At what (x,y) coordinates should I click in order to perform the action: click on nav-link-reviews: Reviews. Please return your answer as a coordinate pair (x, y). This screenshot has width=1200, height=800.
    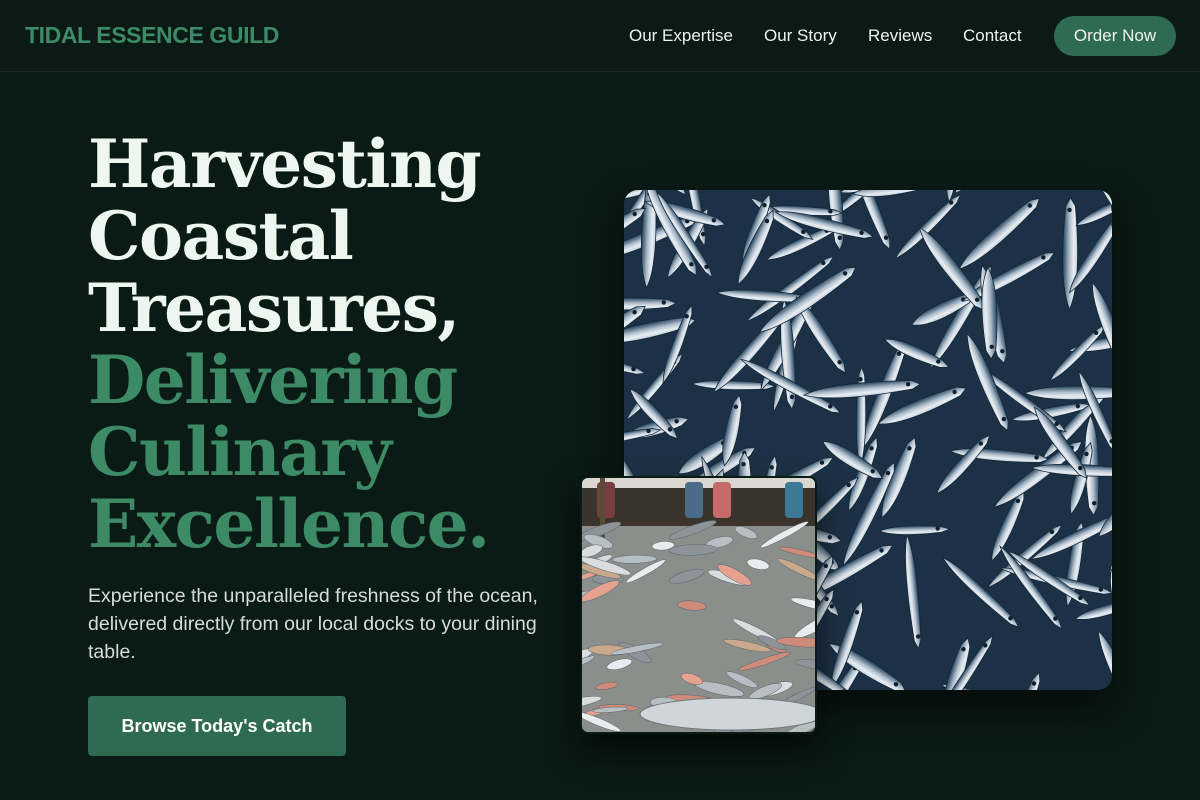
    Looking at the image, I should click on (900, 36).